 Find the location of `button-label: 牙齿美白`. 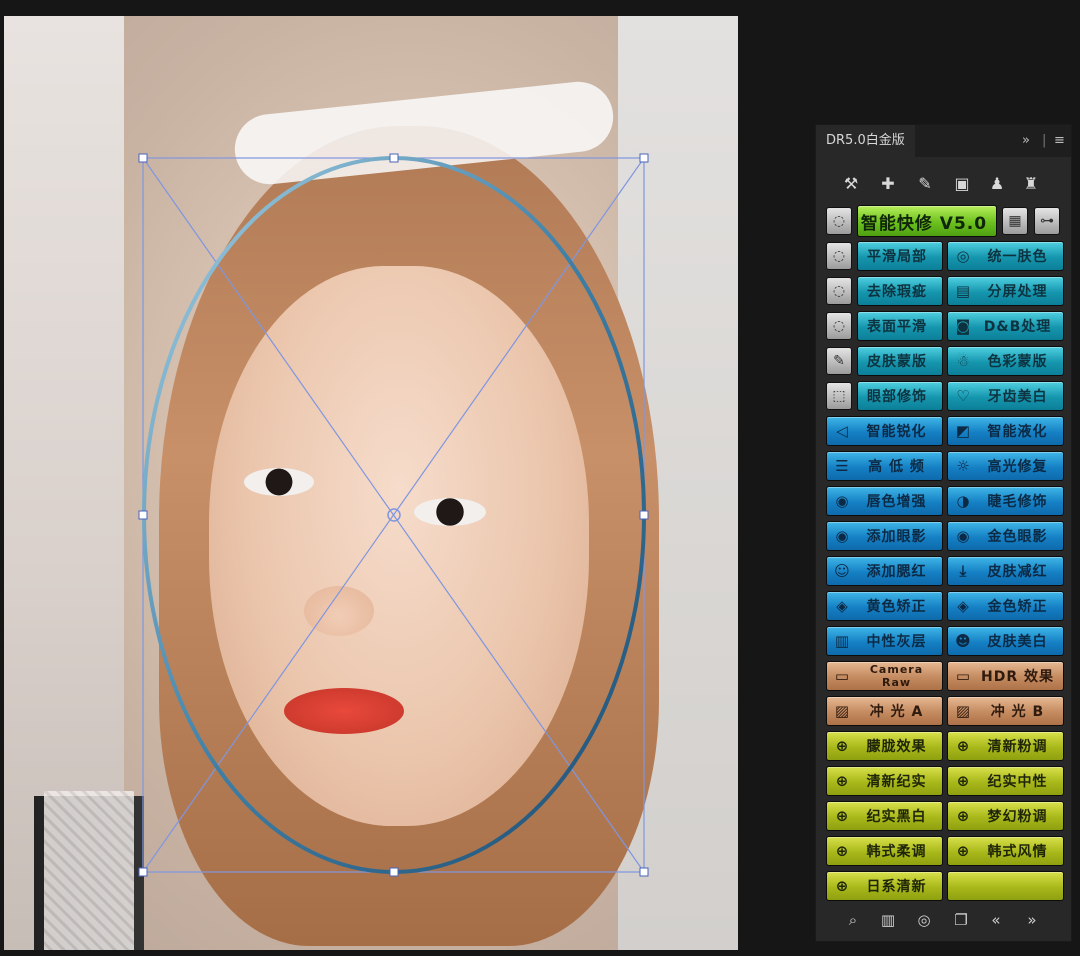

button-label: 牙齿美白 is located at coordinates (1017, 397).